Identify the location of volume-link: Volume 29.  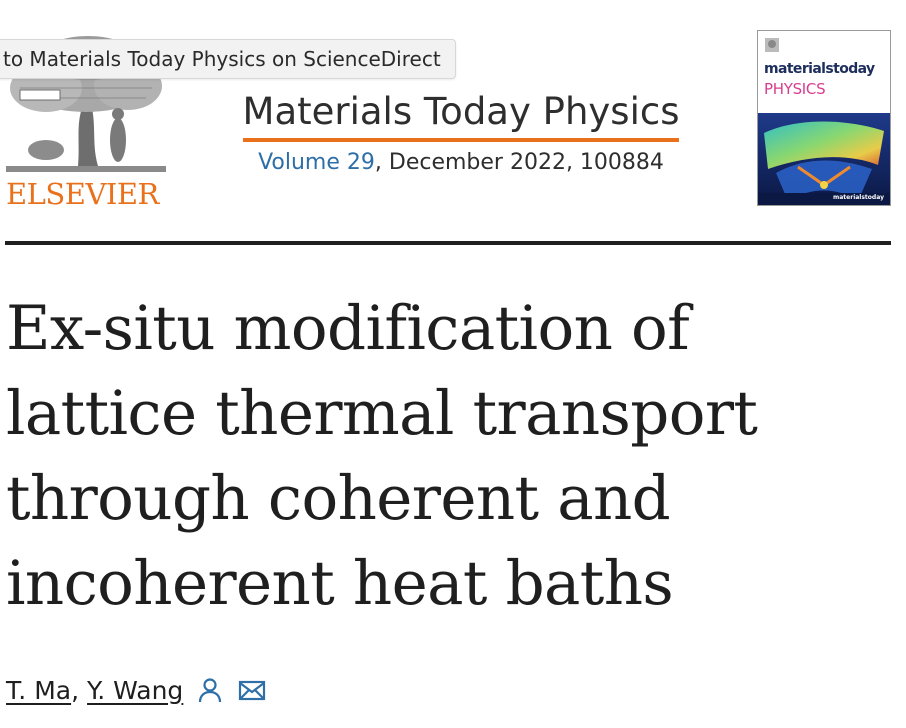
(316, 162).